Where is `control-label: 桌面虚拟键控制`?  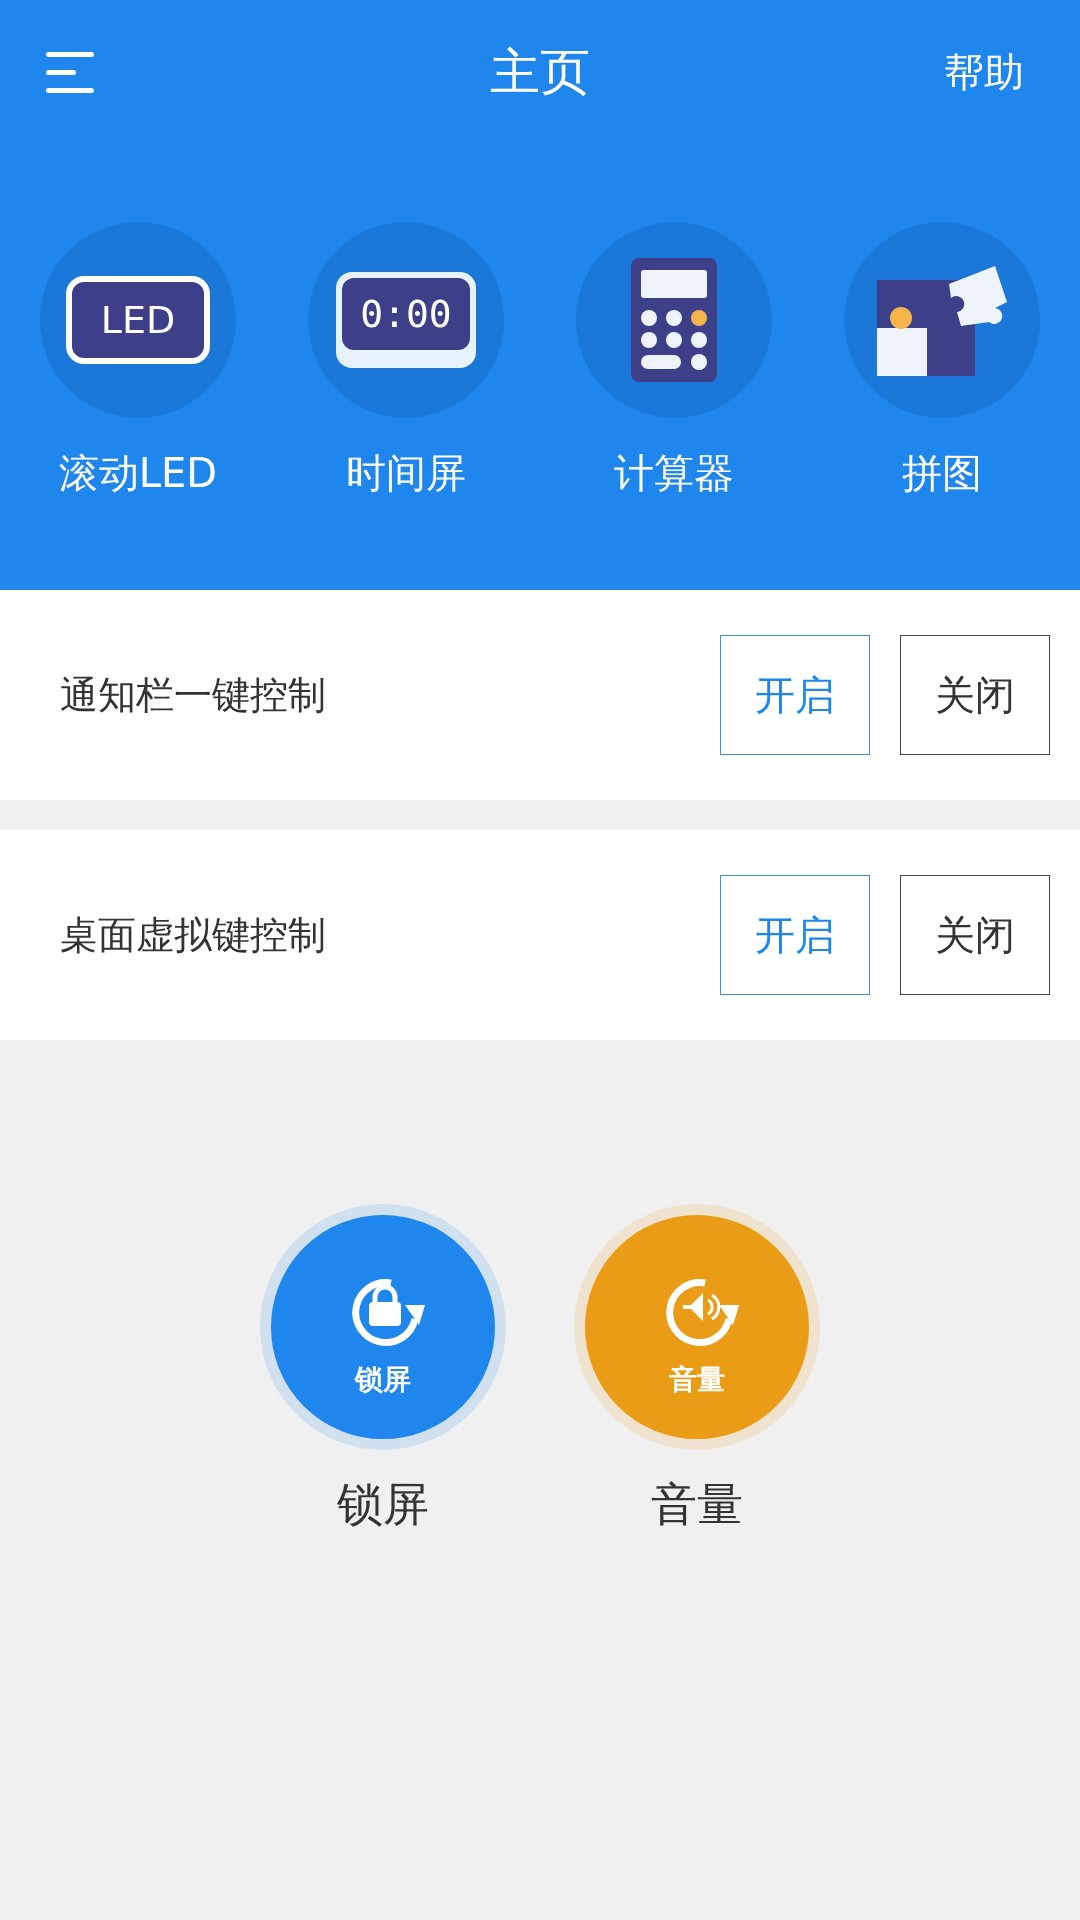
control-label: 桌面虚拟键控制 is located at coordinates (193, 935).